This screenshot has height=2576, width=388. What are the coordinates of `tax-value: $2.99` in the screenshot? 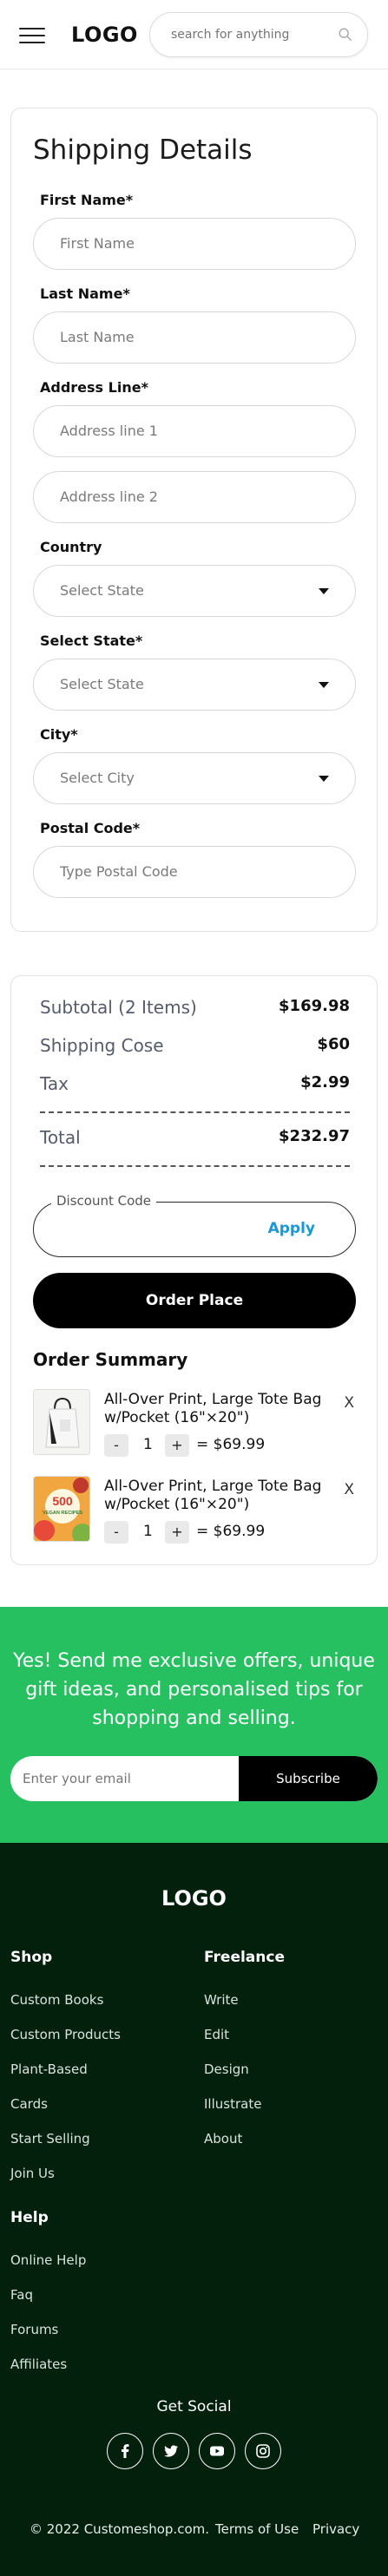 It's located at (325, 1082).